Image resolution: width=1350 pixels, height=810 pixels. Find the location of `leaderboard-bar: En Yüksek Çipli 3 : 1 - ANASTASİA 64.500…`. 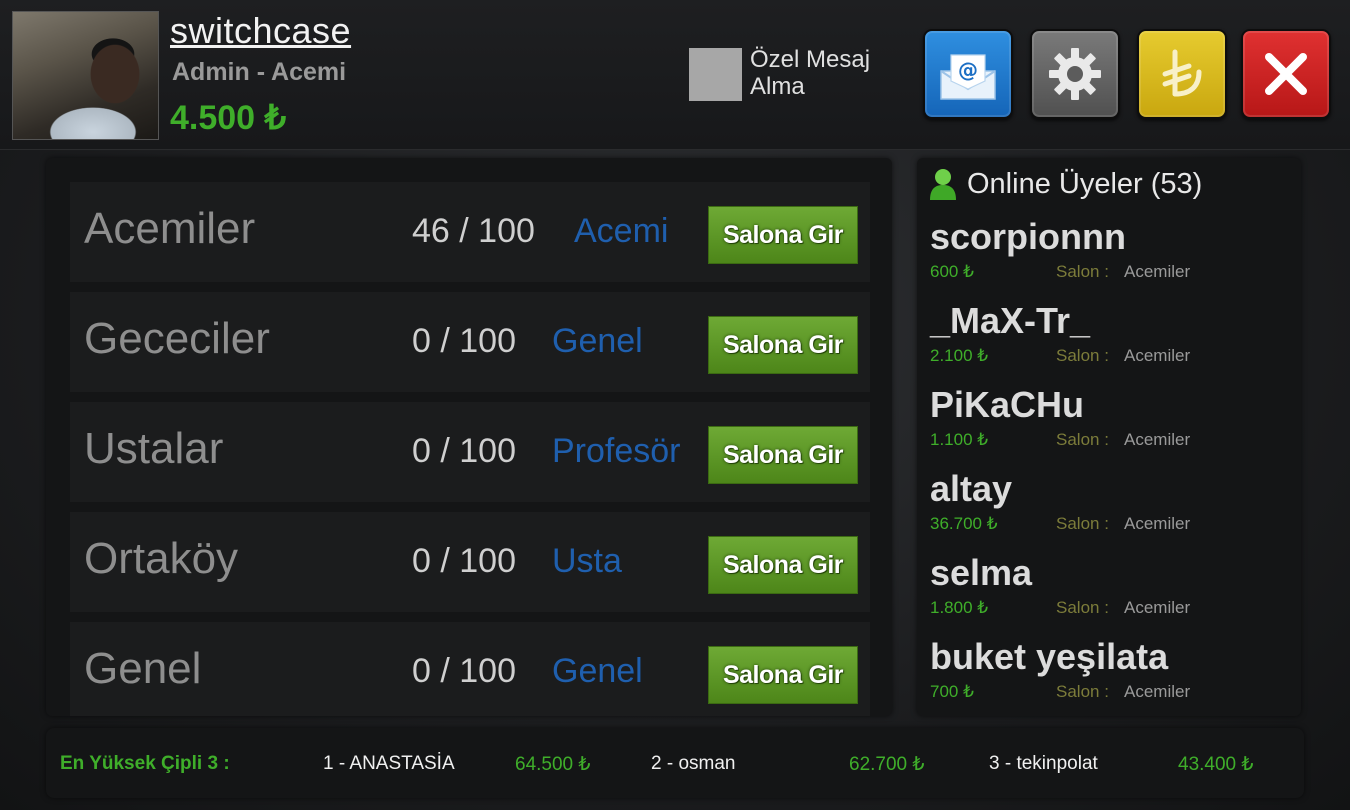

leaderboard-bar: En Yüksek Çipli 3 : 1 - ANASTASİA 64.500… is located at coordinates (675, 763).